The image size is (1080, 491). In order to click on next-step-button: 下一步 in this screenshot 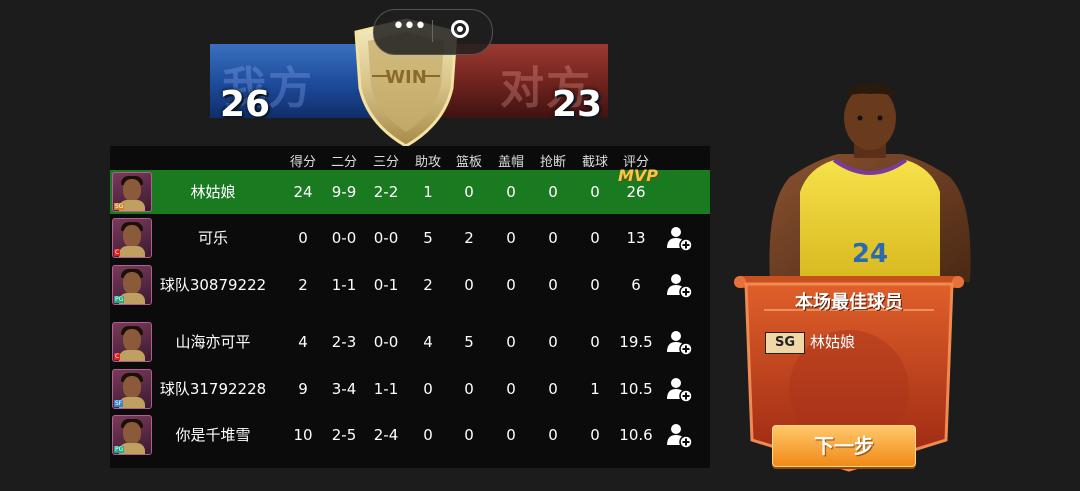, I will do `click(844, 446)`.